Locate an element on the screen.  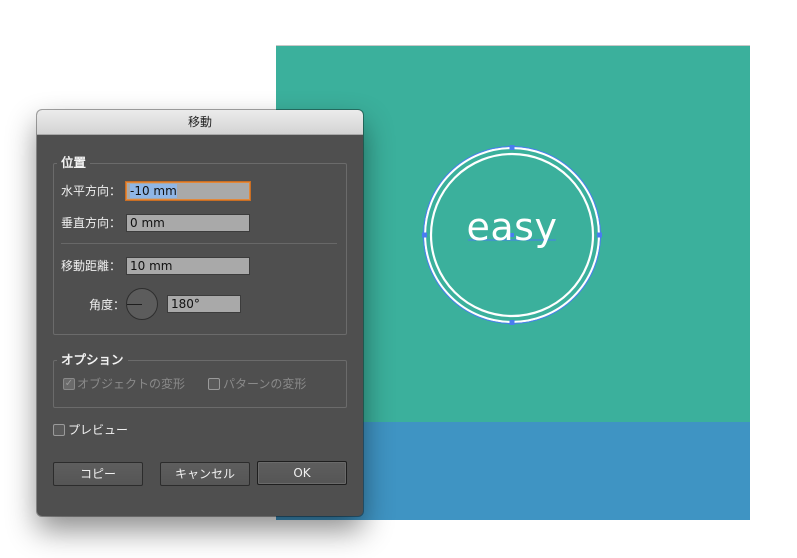
transform-patterns-checkbox is located at coordinates (214, 384).